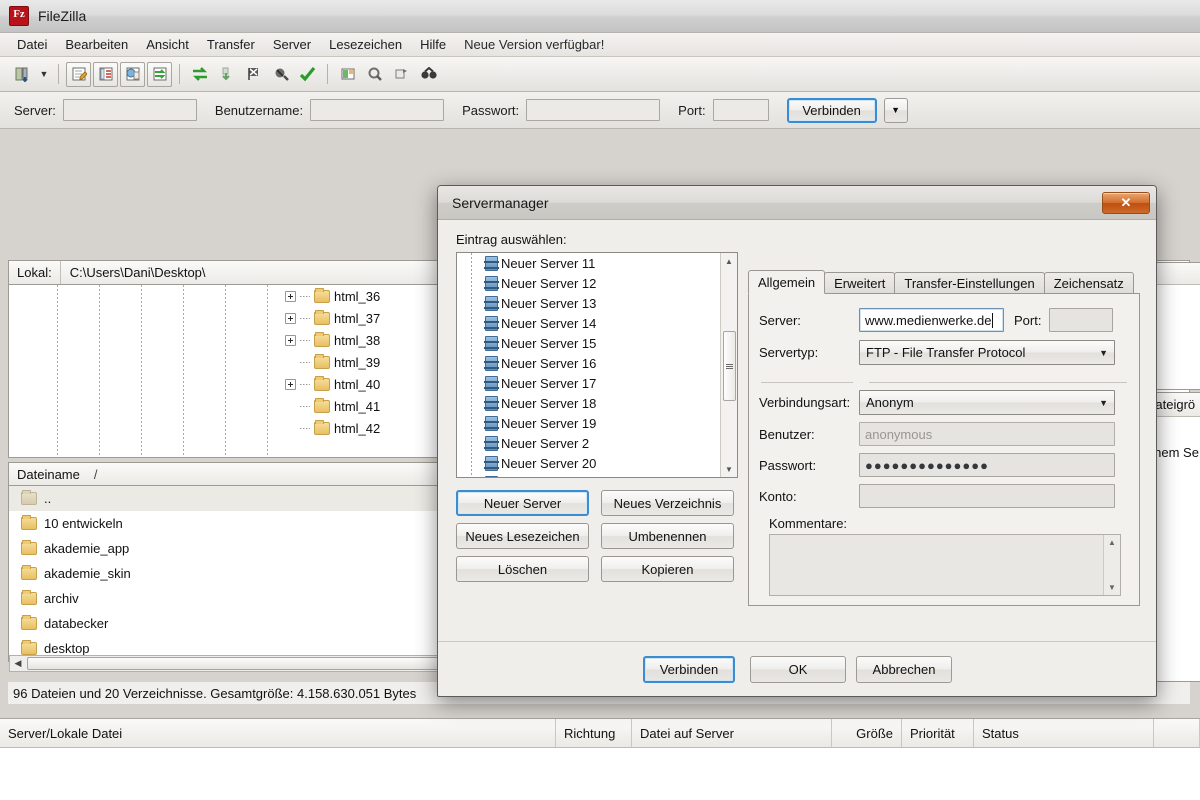 The height and width of the screenshot is (800, 1200). Describe the element at coordinates (597, 443) in the screenshot. I see `server-entry: Neuer Server 2` at that location.